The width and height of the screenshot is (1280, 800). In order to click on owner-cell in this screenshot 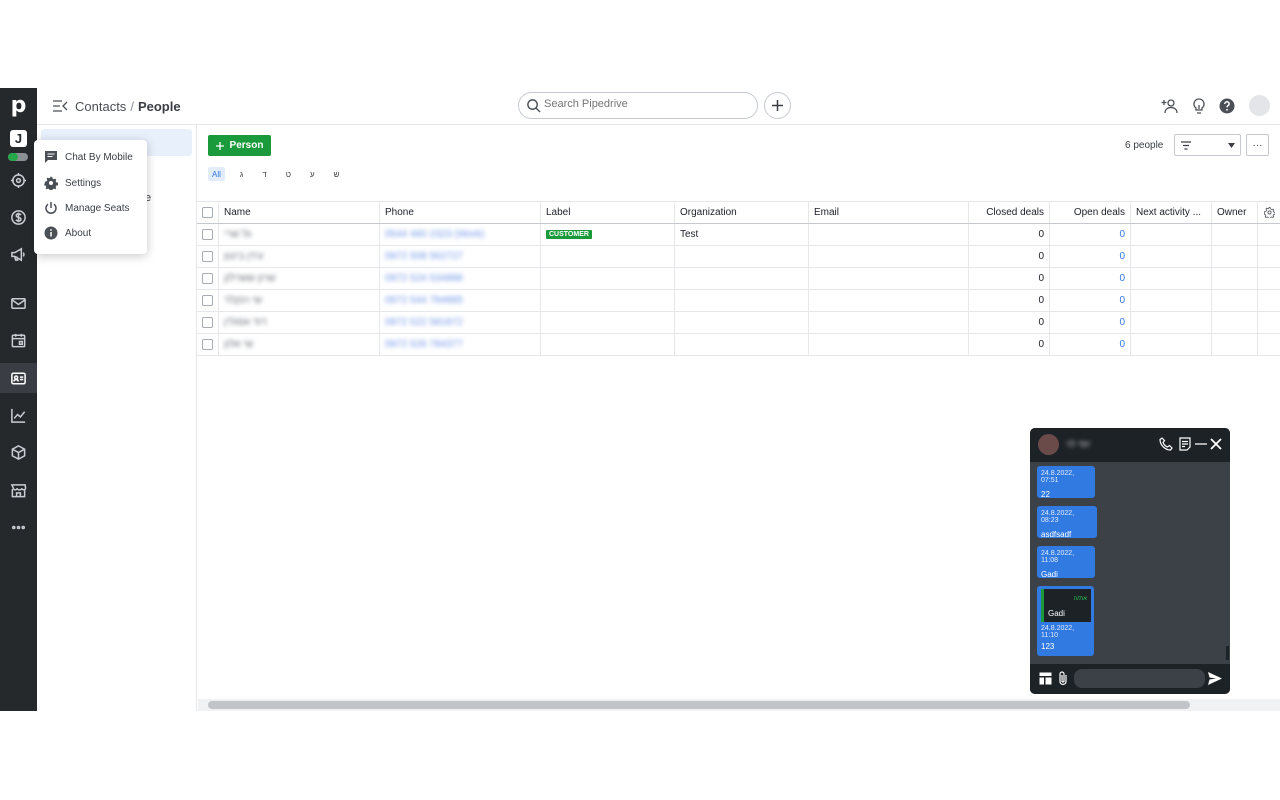, I will do `click(1235, 278)`.